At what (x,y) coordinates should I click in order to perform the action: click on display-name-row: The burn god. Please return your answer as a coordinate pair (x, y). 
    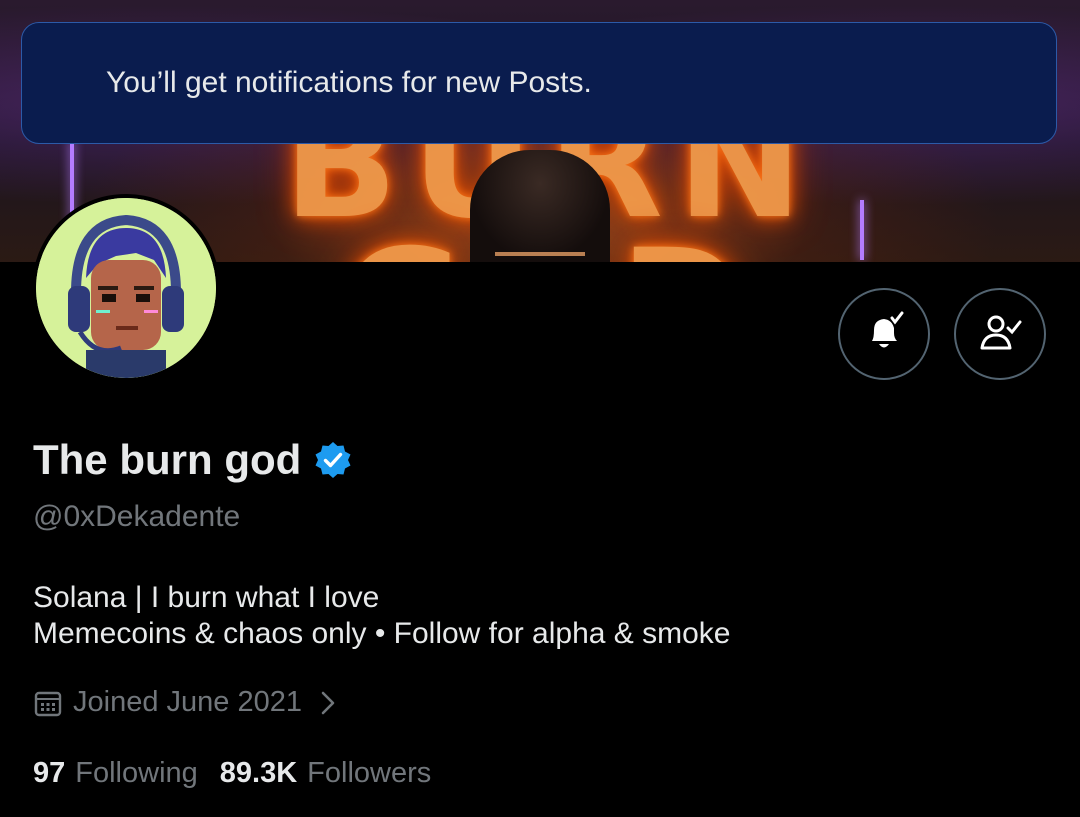
    Looking at the image, I should click on (193, 460).